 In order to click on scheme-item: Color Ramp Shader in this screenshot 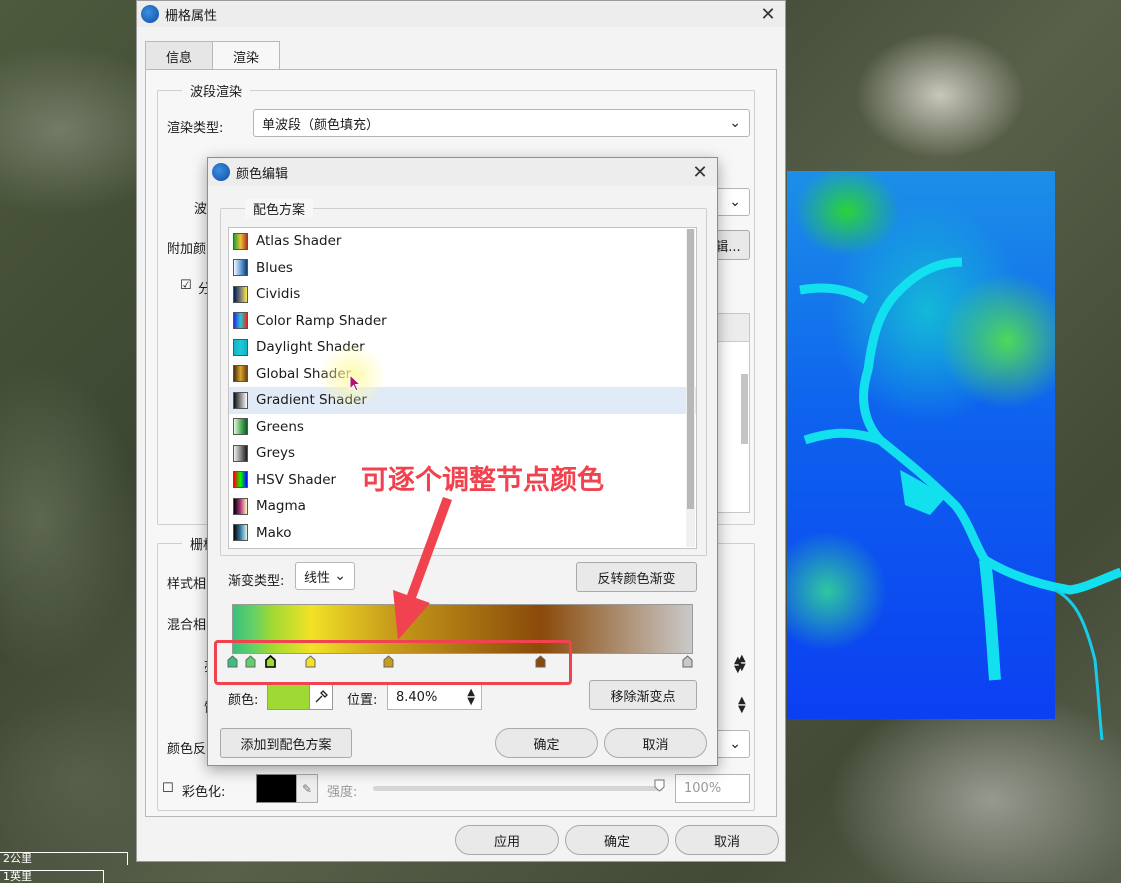, I will do `click(462, 321)`.